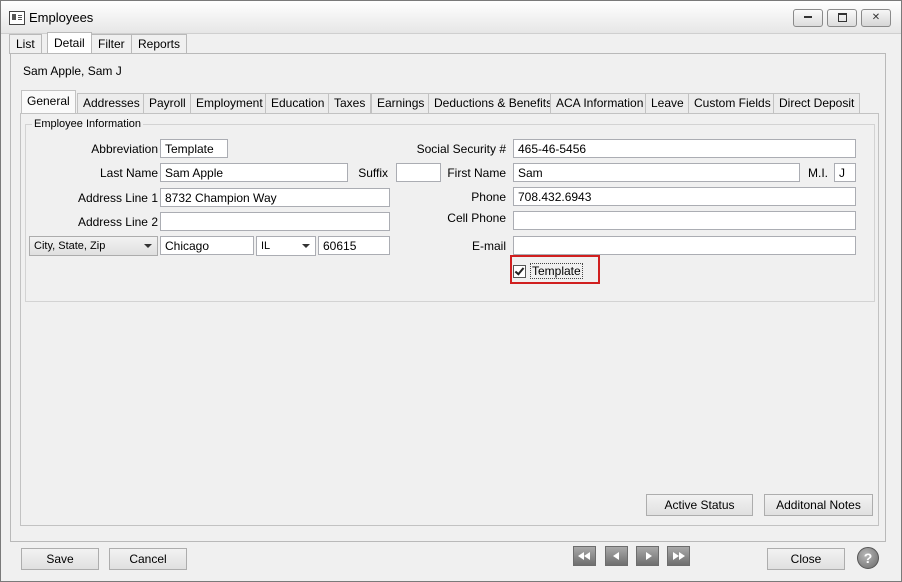 This screenshot has height=582, width=902. I want to click on minimize-button, so click(808, 18).